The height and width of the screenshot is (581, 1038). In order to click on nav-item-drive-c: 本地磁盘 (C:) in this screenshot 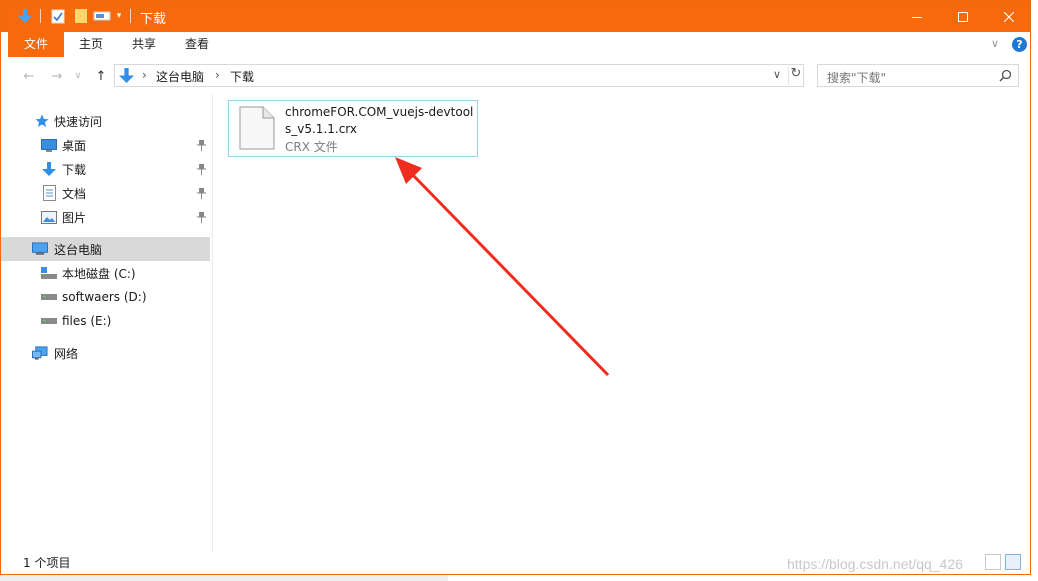, I will do `click(105, 273)`.